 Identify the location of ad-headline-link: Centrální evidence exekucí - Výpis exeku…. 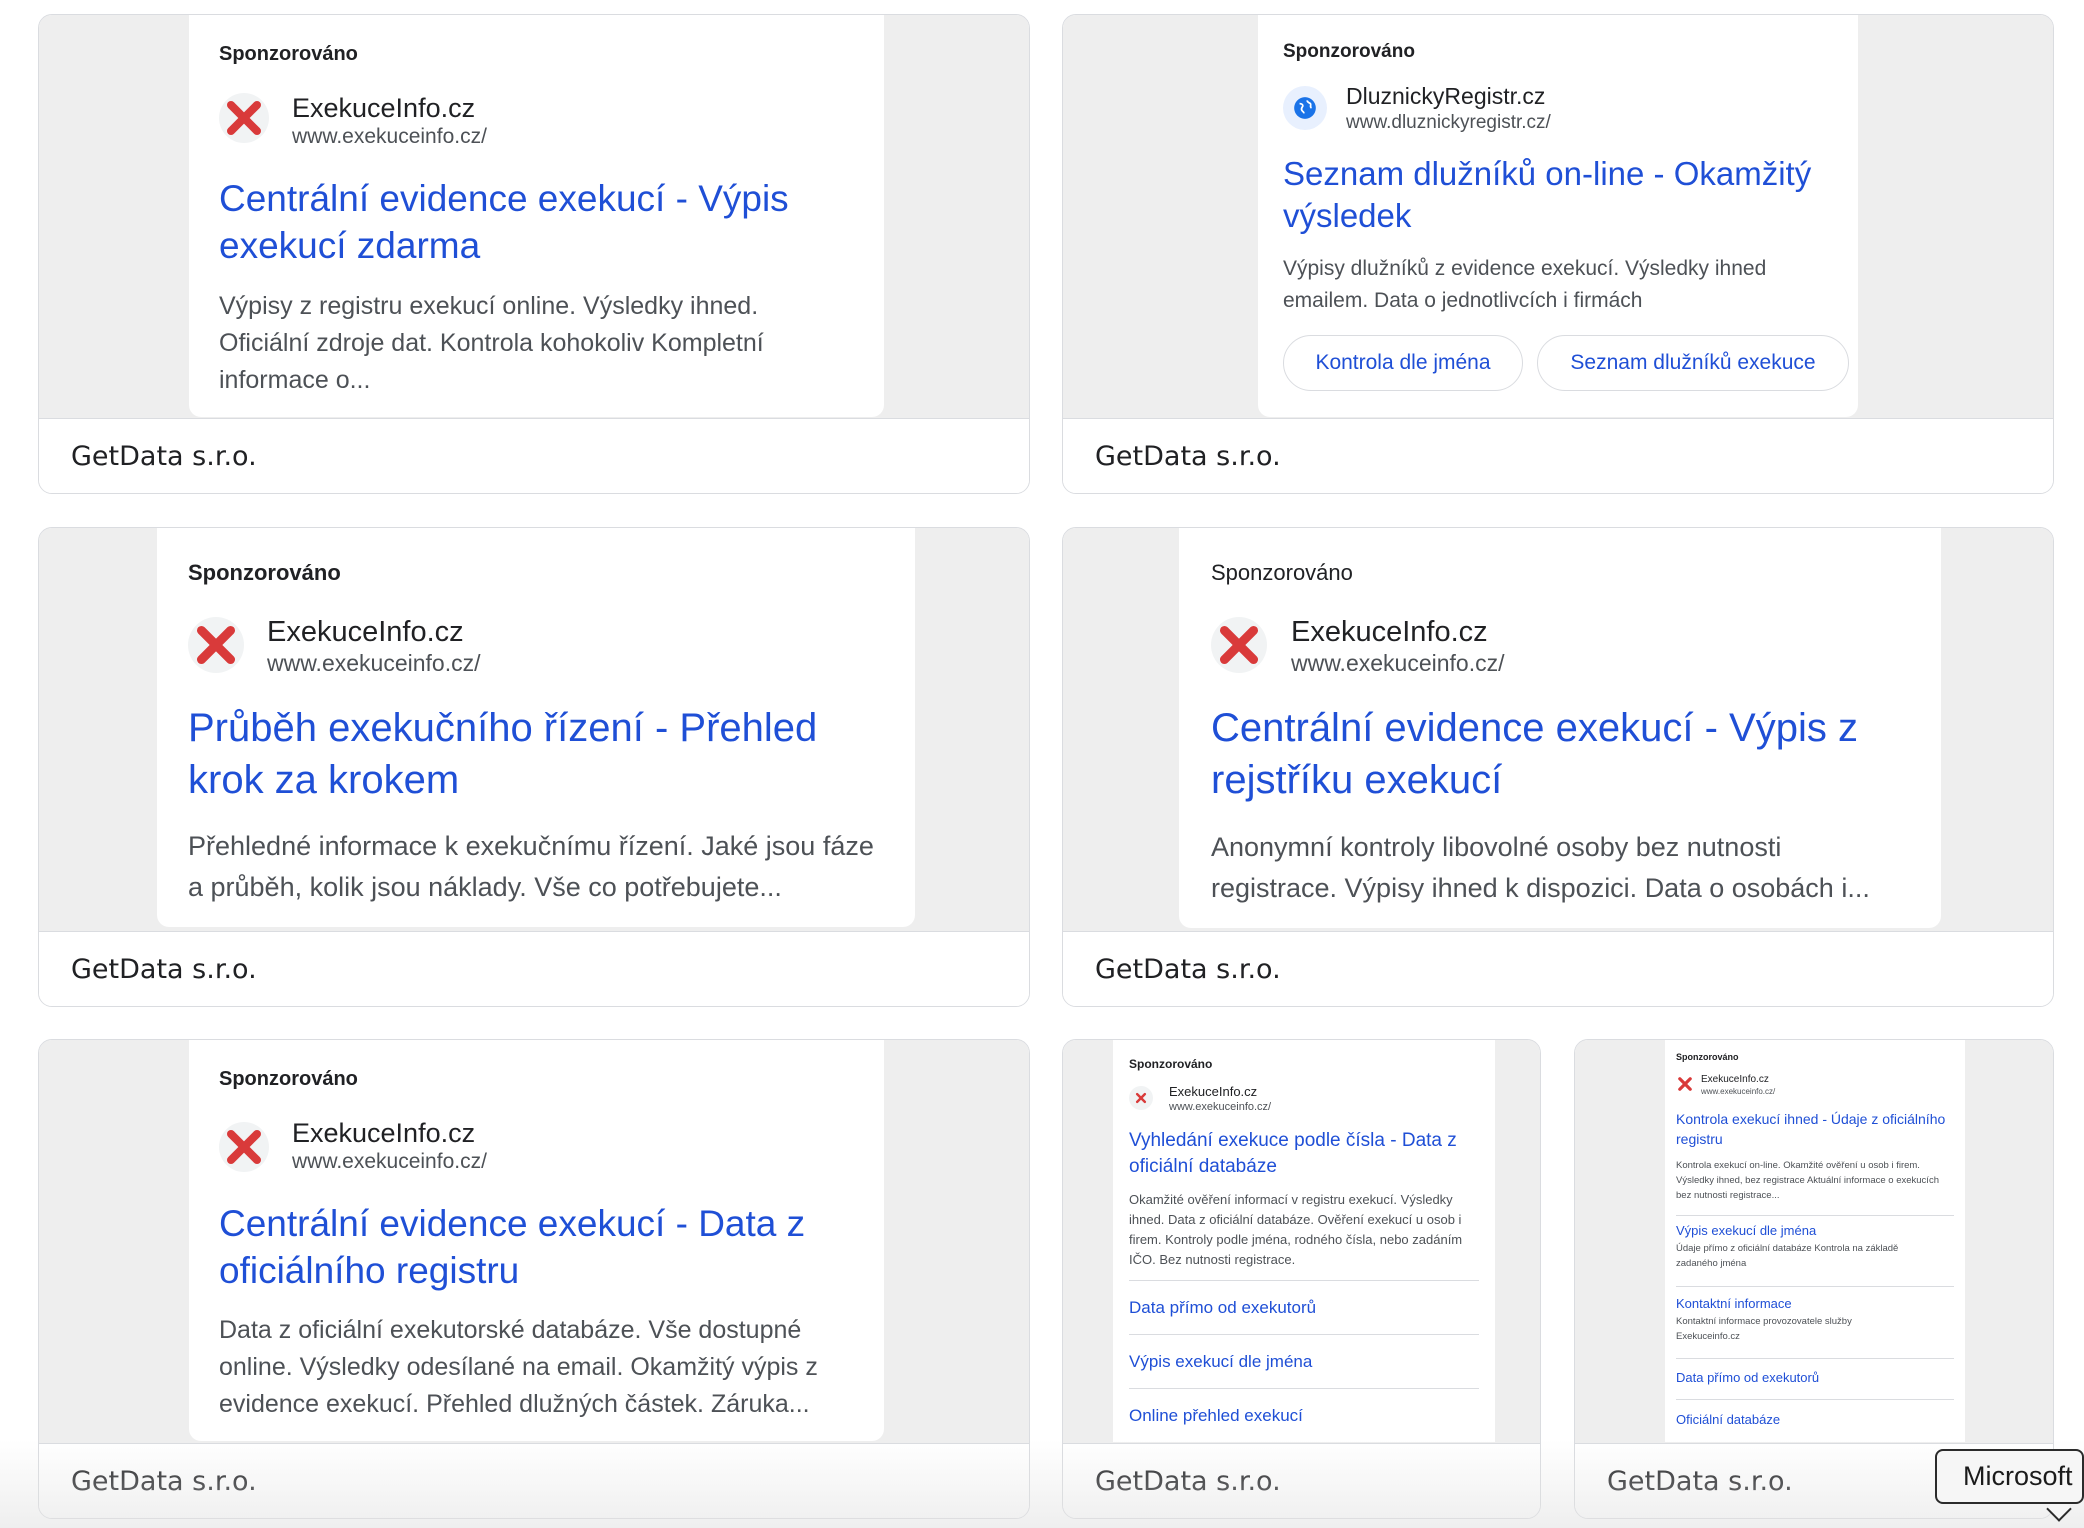
(519, 222).